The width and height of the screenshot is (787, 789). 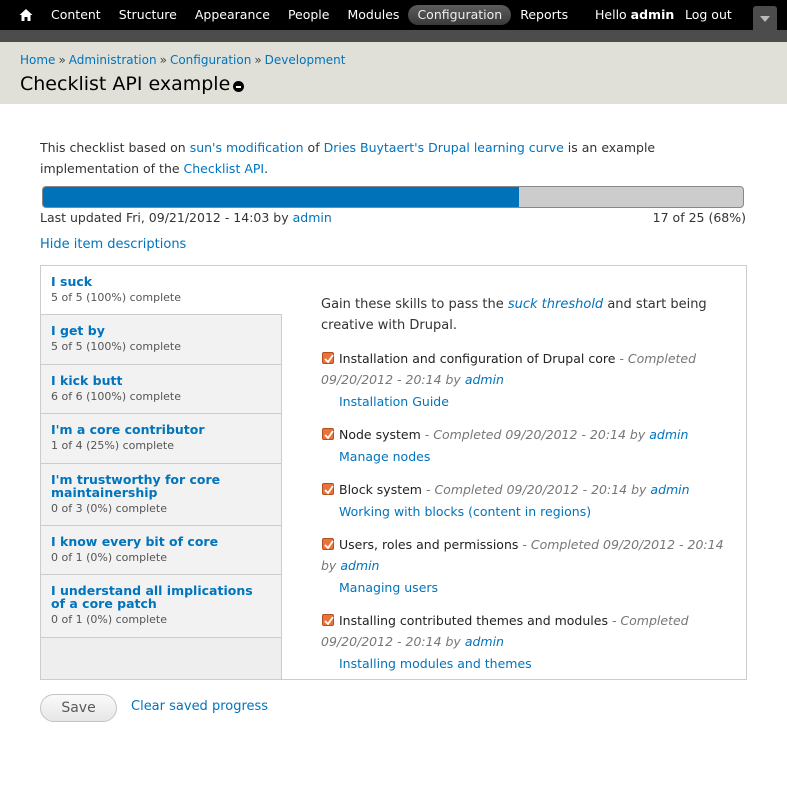 What do you see at coordinates (393, 36) in the screenshot?
I see `shortcuts-bar` at bounding box center [393, 36].